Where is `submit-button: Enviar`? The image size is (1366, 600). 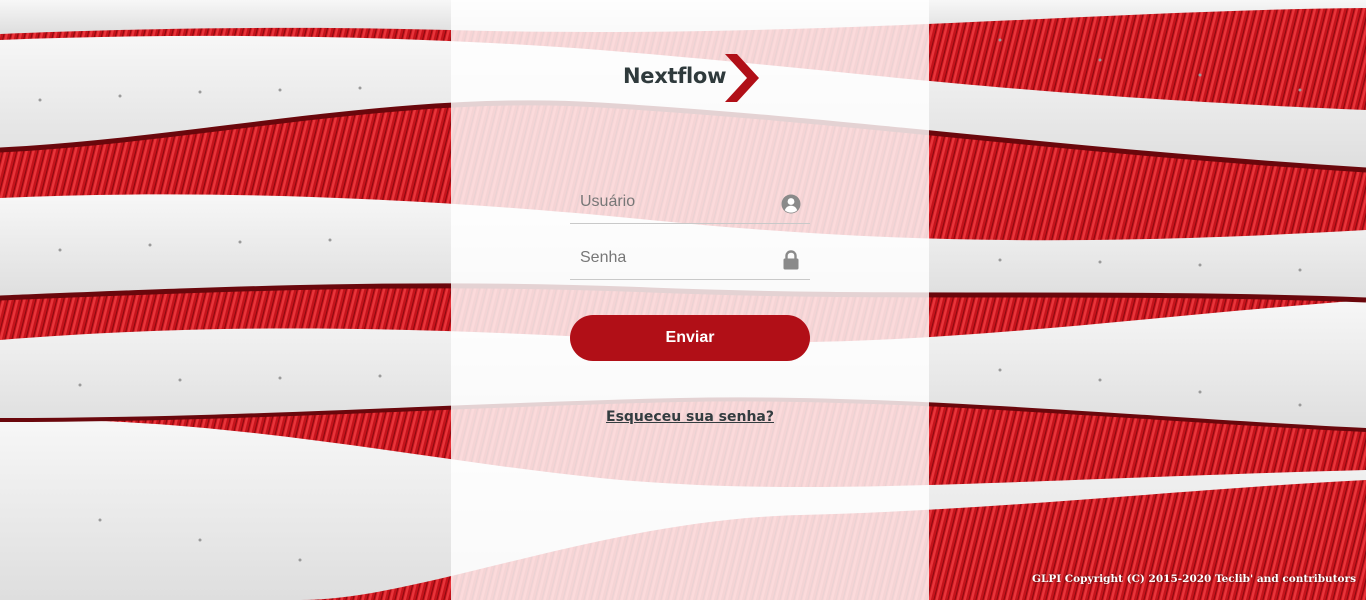
submit-button: Enviar is located at coordinates (690, 338).